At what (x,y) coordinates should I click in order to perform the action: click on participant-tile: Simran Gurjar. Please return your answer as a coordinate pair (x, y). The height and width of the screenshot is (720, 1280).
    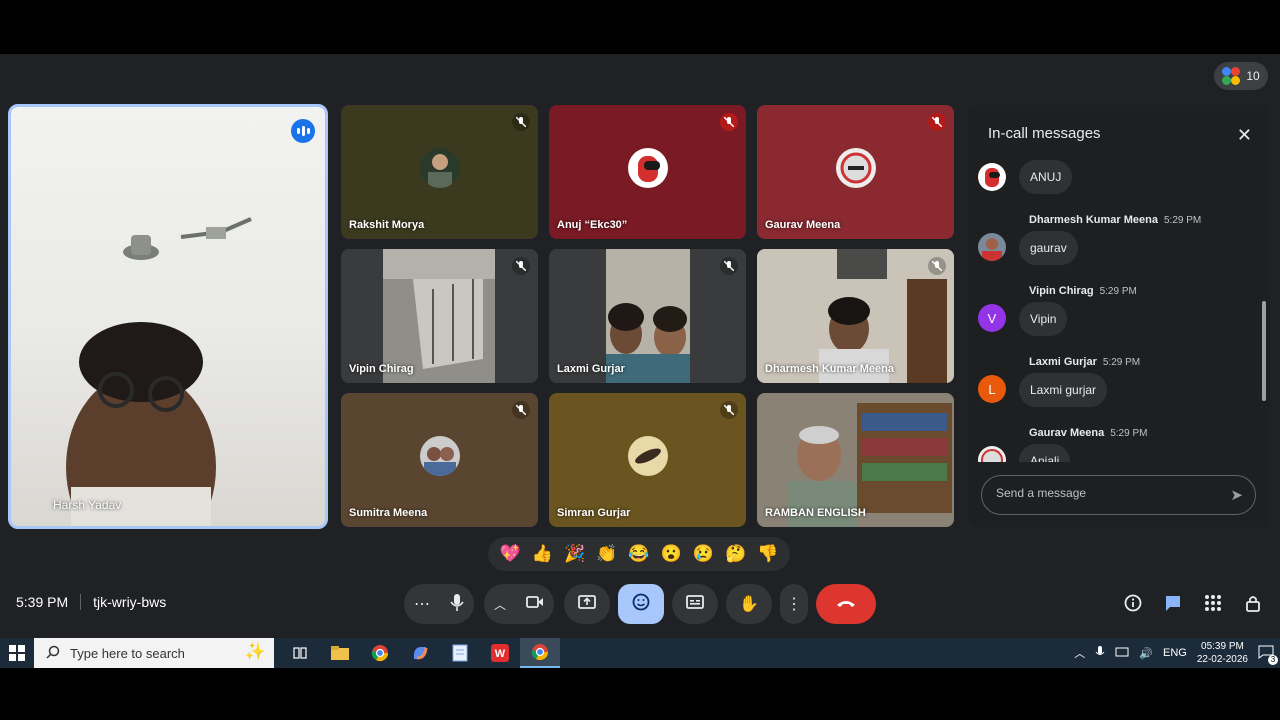
    Looking at the image, I should click on (647, 460).